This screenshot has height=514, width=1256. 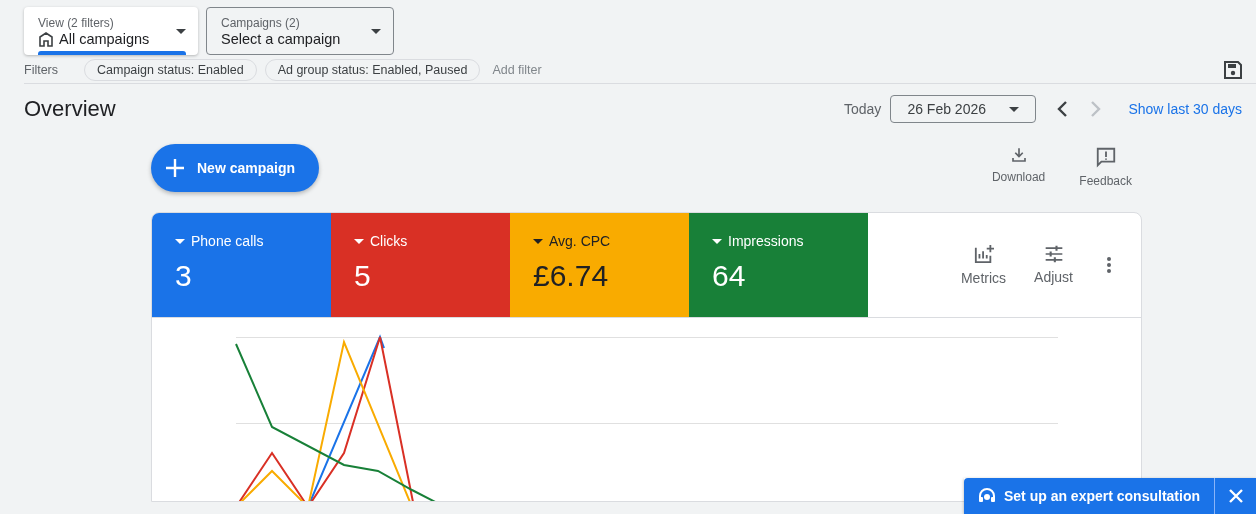 What do you see at coordinates (389, 241) in the screenshot?
I see `metric-label: Clicks` at bounding box center [389, 241].